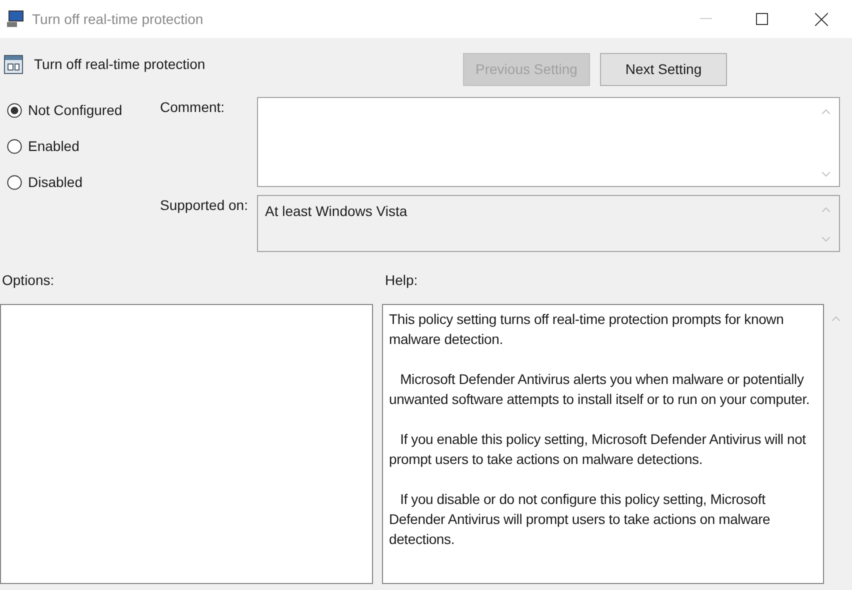 This screenshot has width=852, height=590. Describe the element at coordinates (598, 449) in the screenshot. I see `help-paragraph: If you enable this policy setting, Microsoft Defender Antivirus will not prompt users to take actions on malware detections.` at that location.